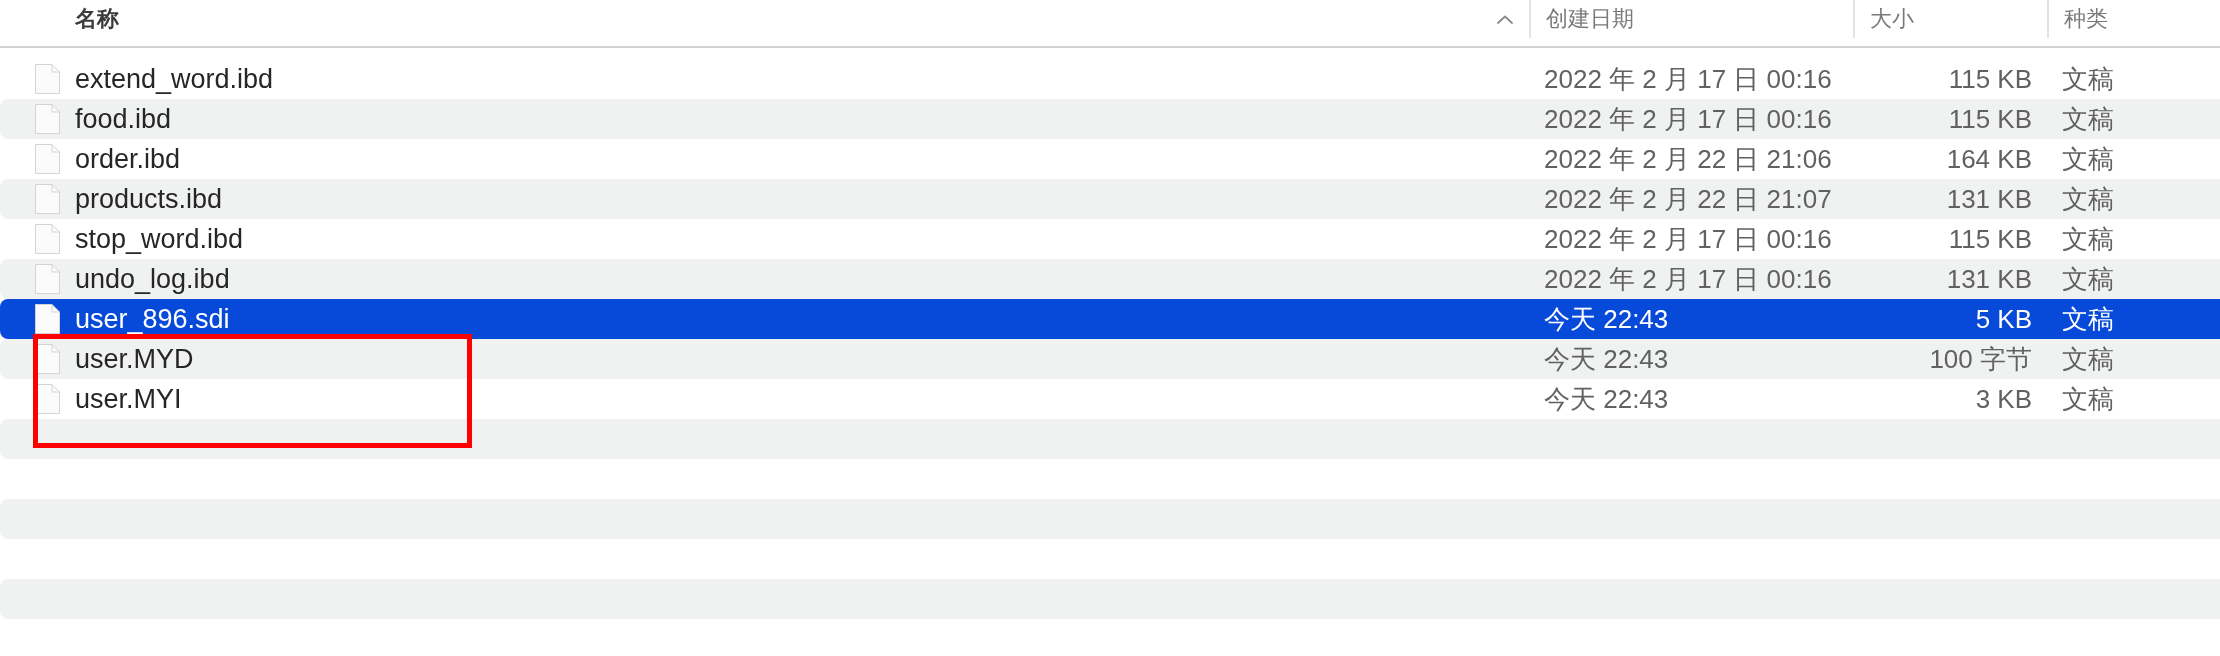 The width and height of the screenshot is (2220, 656). Describe the element at coordinates (1950, 19) in the screenshot. I see `column-header: 大小` at that location.